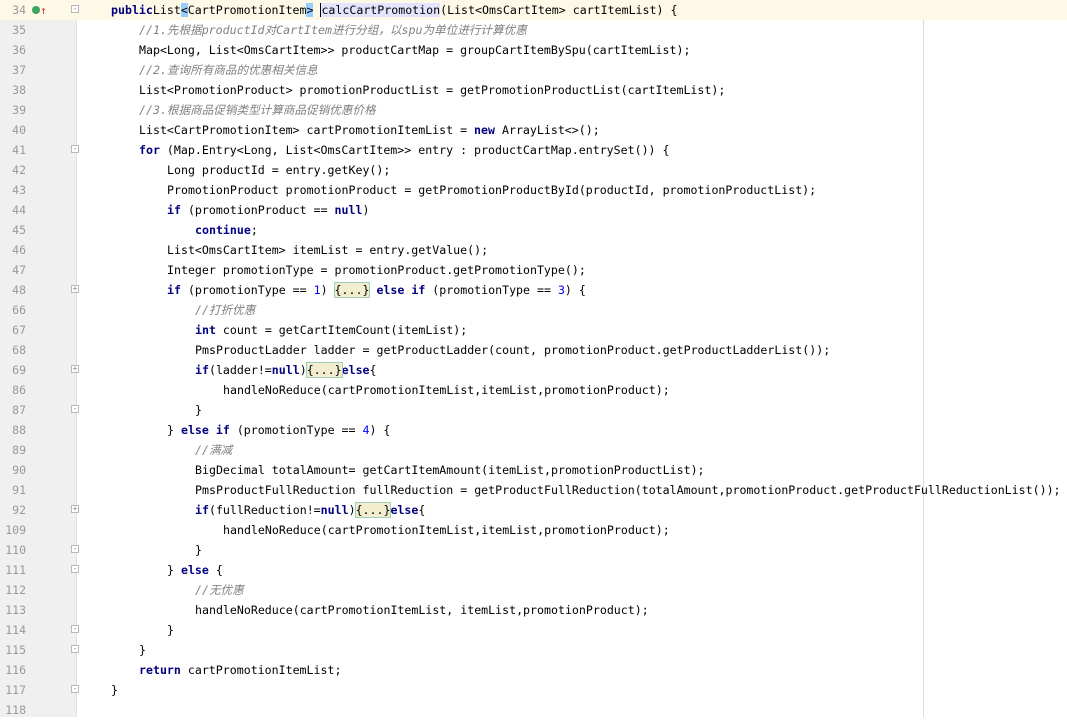  What do you see at coordinates (533, 230) in the screenshot?
I see `code-line: 45 continue;` at bounding box center [533, 230].